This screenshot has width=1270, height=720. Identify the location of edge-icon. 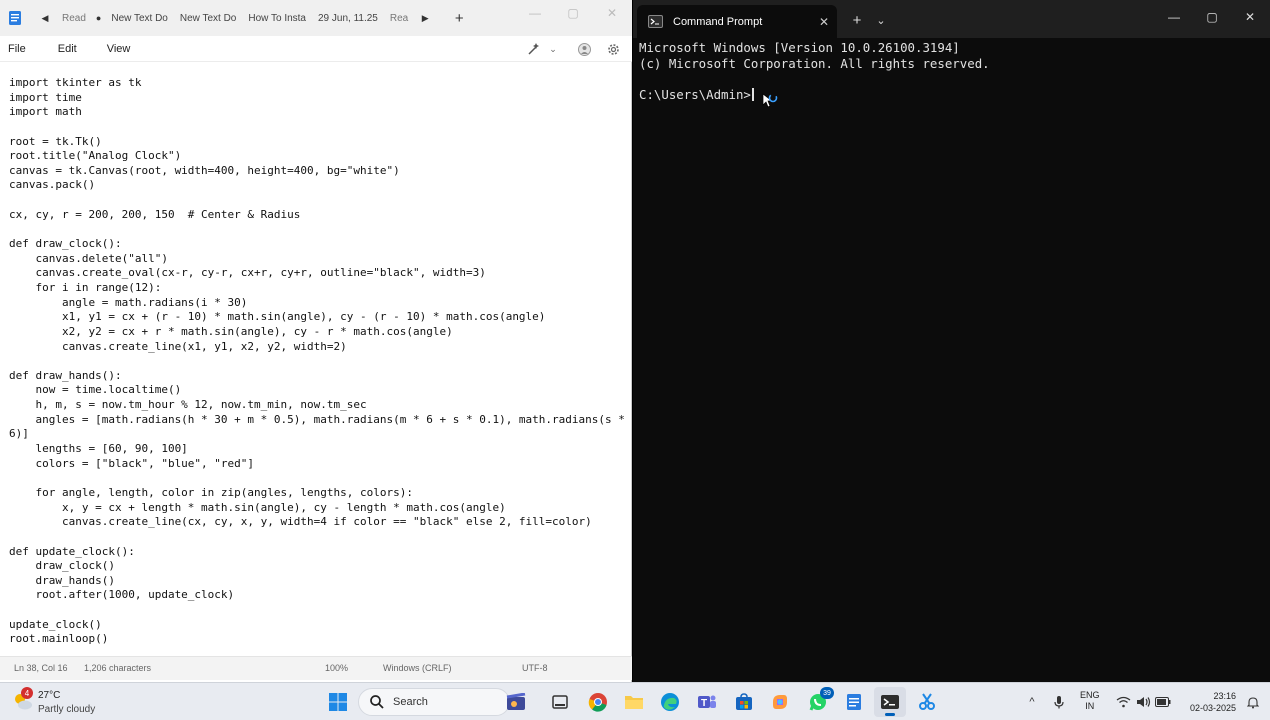
(670, 702).